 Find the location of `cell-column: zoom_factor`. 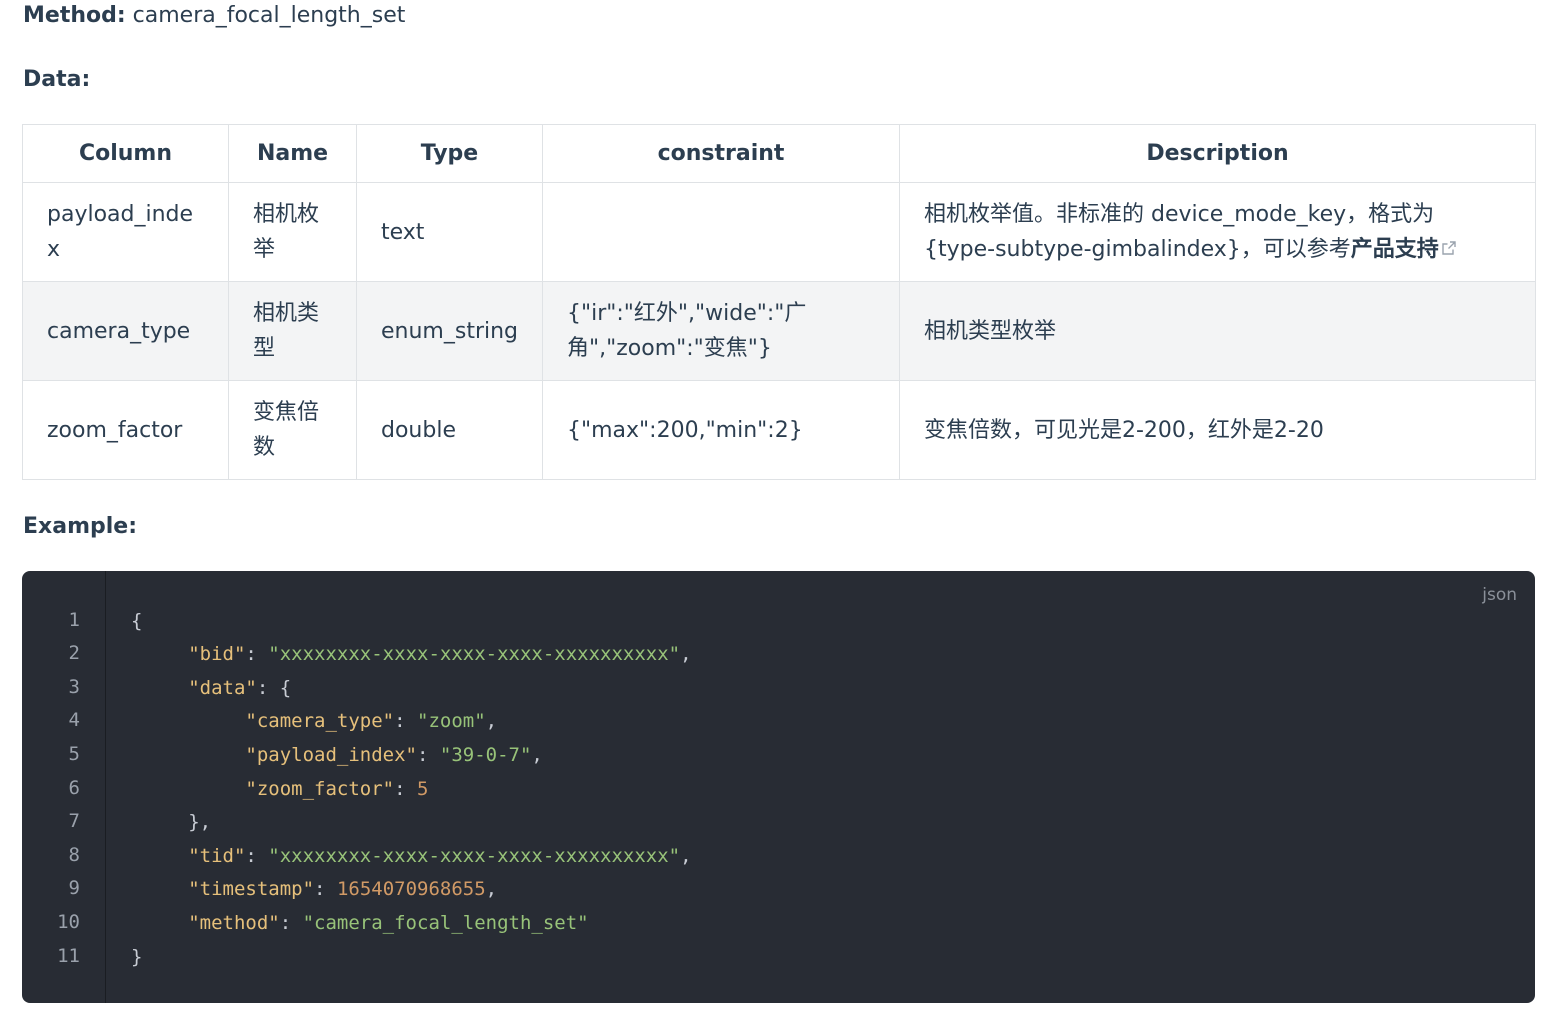

cell-column: zoom_factor is located at coordinates (125, 430).